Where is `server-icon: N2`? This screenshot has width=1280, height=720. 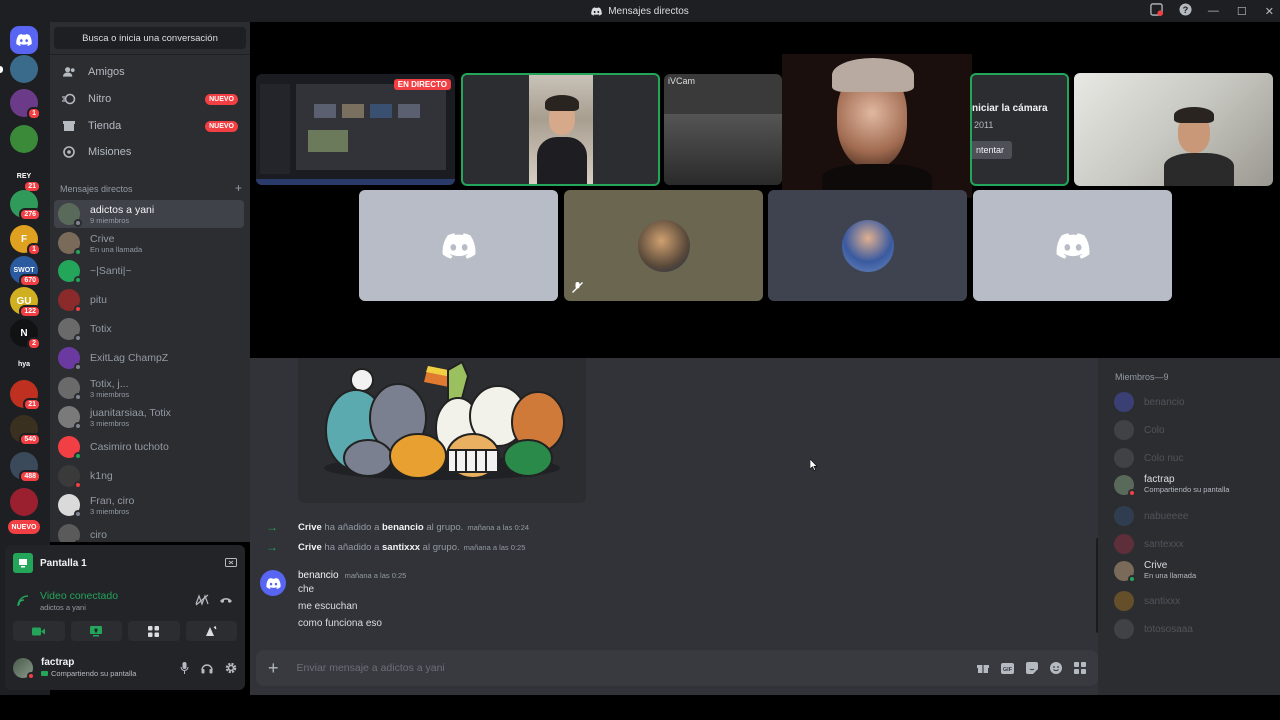 server-icon: N2 is located at coordinates (25, 334).